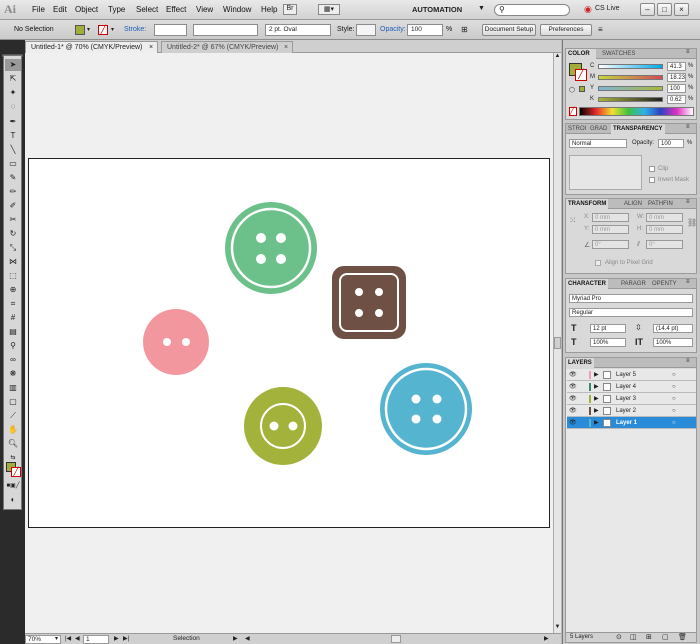 The width and height of the screenshot is (700, 644). Describe the element at coordinates (688, 127) in the screenshot. I see `transparency-panel-menu-icon: ≡` at that location.